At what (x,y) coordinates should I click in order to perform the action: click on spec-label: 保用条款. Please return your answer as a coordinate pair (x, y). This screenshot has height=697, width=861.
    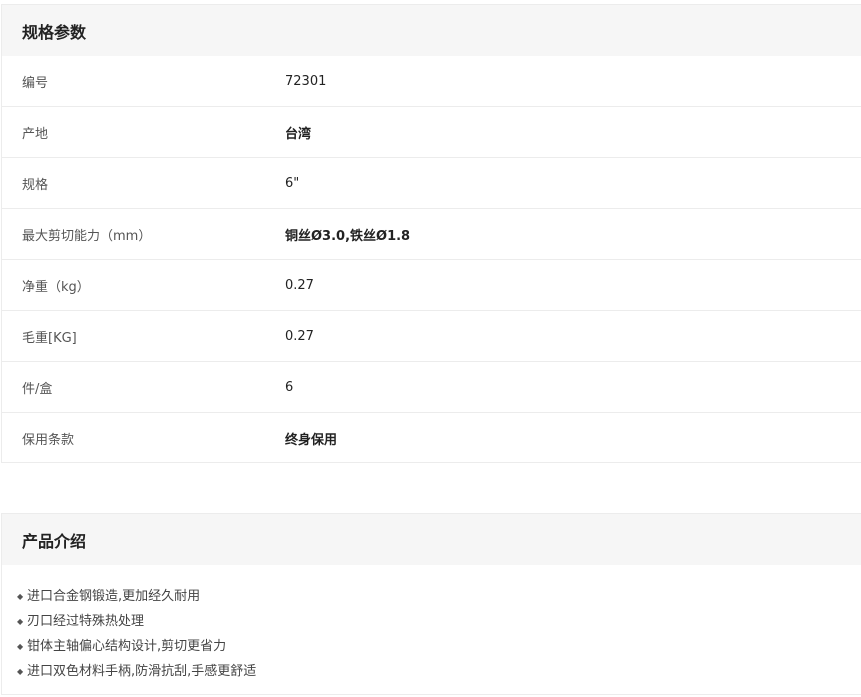
    Looking at the image, I should click on (48, 440).